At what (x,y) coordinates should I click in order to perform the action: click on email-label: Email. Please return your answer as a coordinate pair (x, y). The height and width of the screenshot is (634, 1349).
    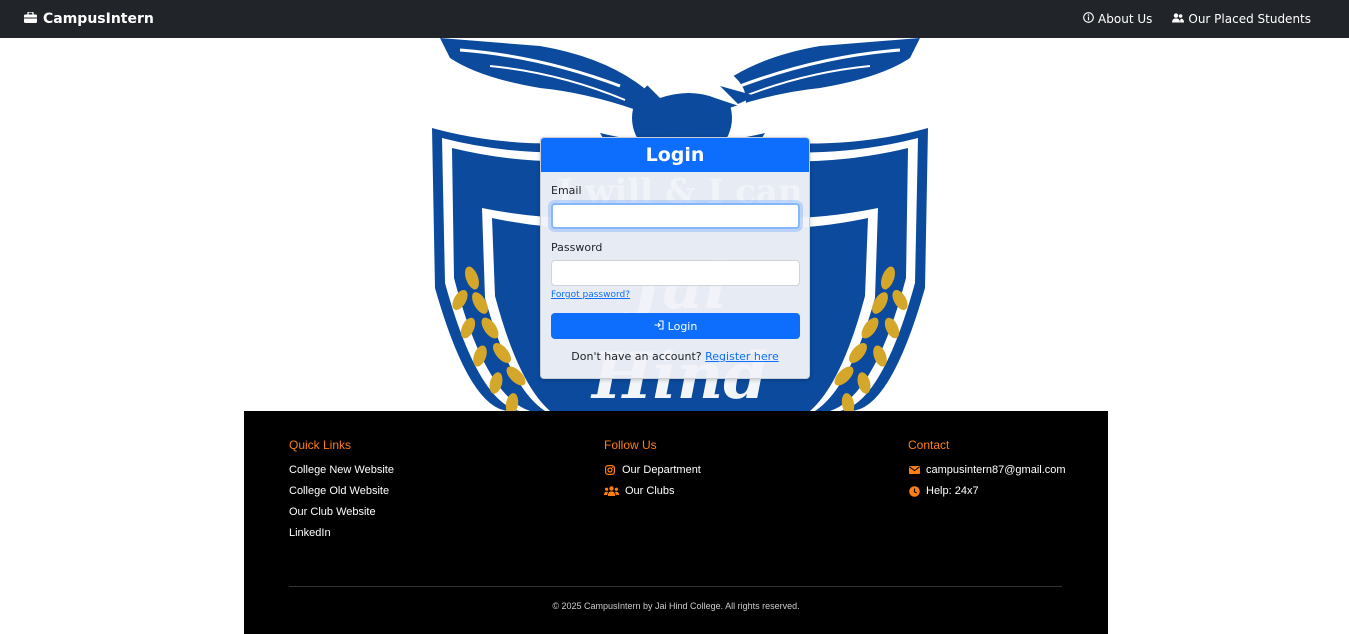
    Looking at the image, I should click on (566, 190).